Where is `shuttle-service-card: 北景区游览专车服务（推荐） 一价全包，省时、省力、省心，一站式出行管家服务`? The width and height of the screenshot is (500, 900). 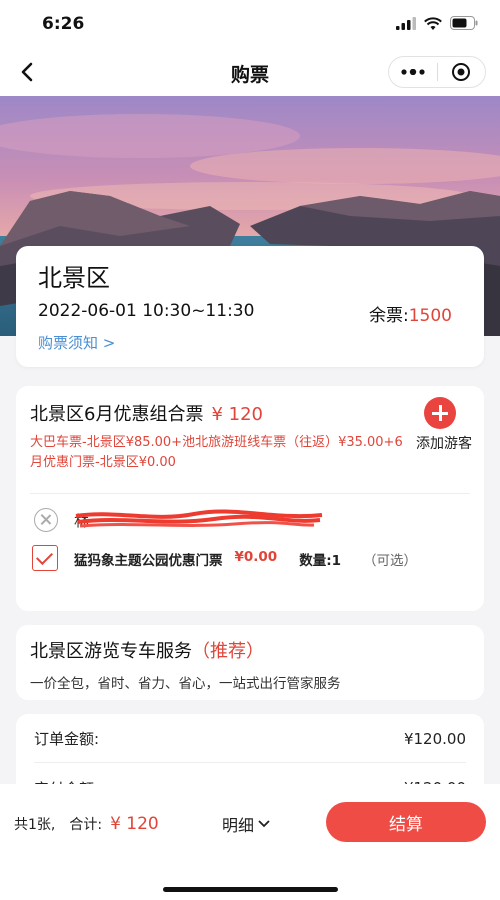 shuttle-service-card: 北景区游览专车服务（推荐） 一价全包，省时、省力、省心，一站式出行管家服务 is located at coordinates (250, 662).